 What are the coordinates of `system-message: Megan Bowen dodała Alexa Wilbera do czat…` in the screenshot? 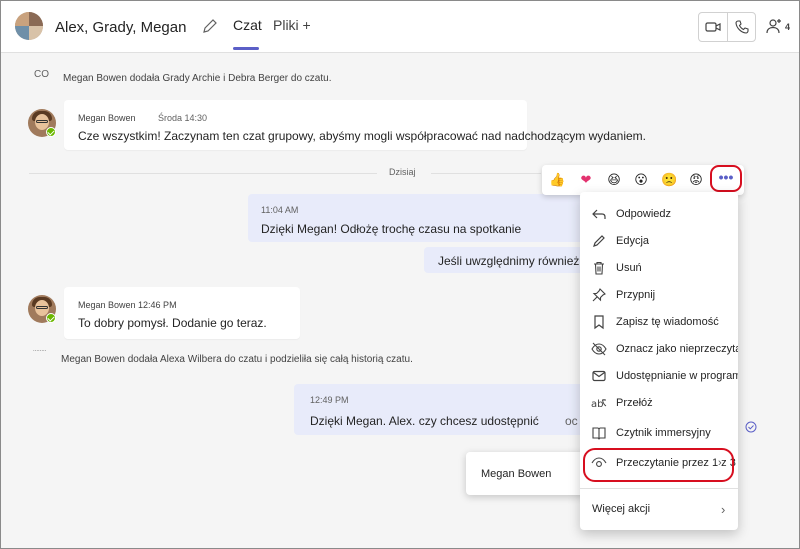 It's located at (237, 359).